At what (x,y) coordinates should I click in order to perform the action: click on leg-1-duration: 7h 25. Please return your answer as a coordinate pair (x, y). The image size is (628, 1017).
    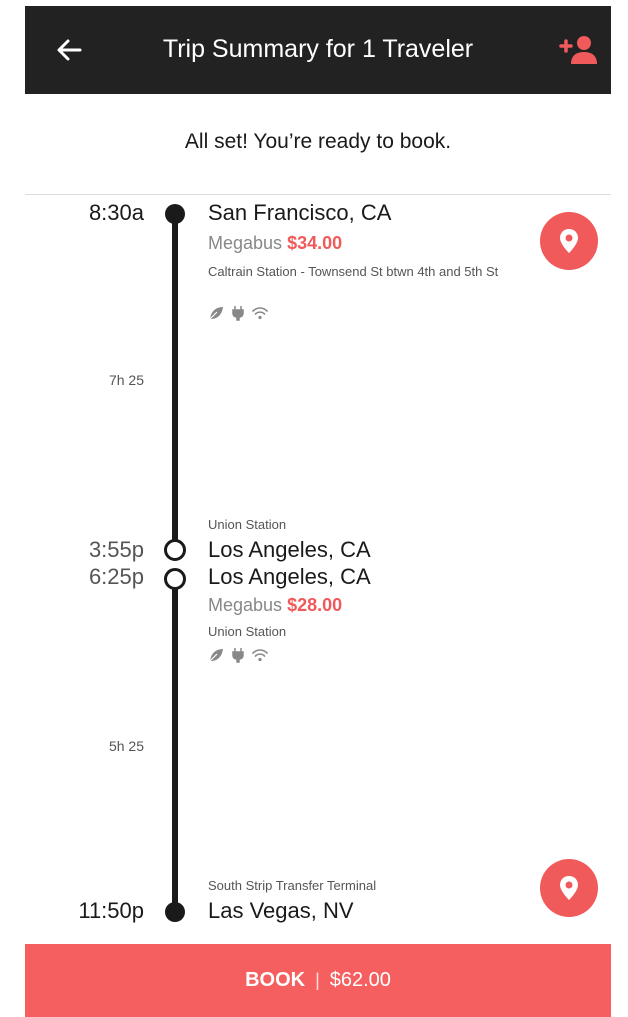
    Looking at the image, I should click on (126, 380).